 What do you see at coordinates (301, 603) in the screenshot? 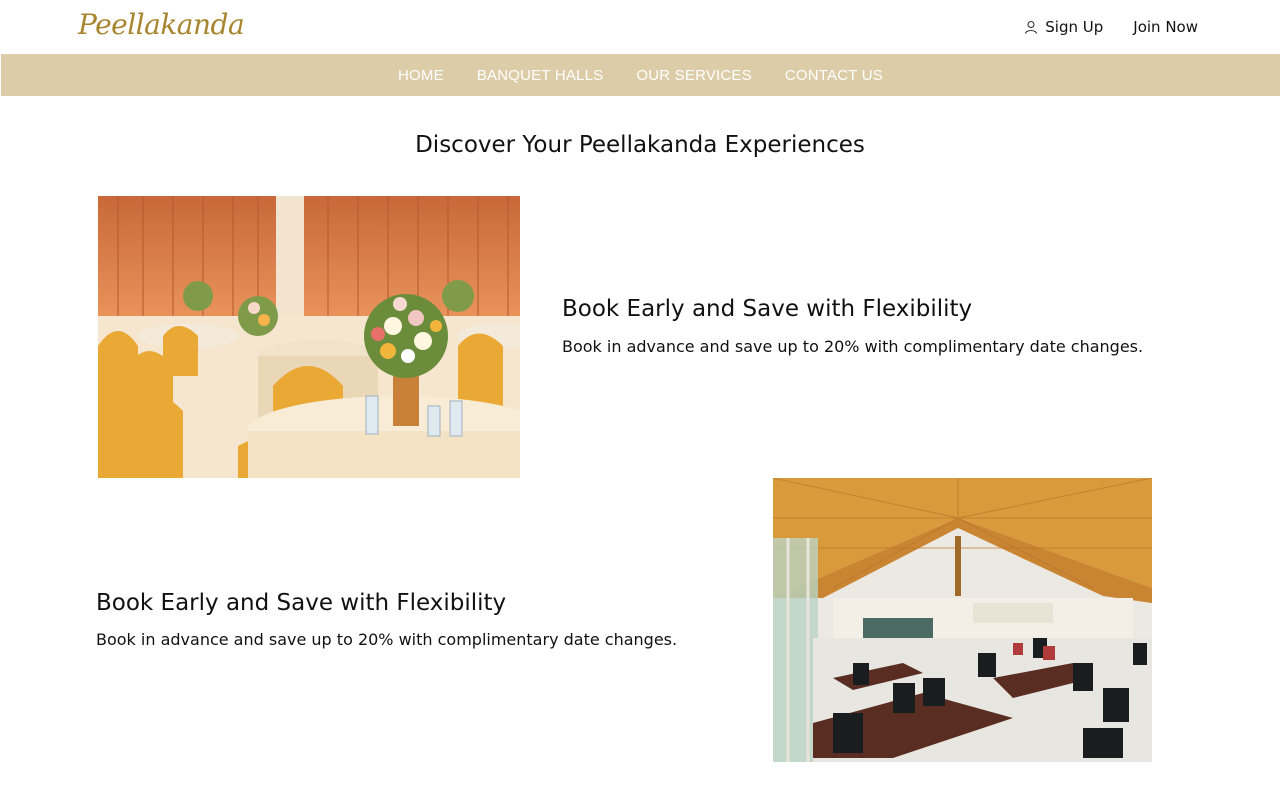
I see `feature-2-title: Book Early and Save with Flexibility` at bounding box center [301, 603].